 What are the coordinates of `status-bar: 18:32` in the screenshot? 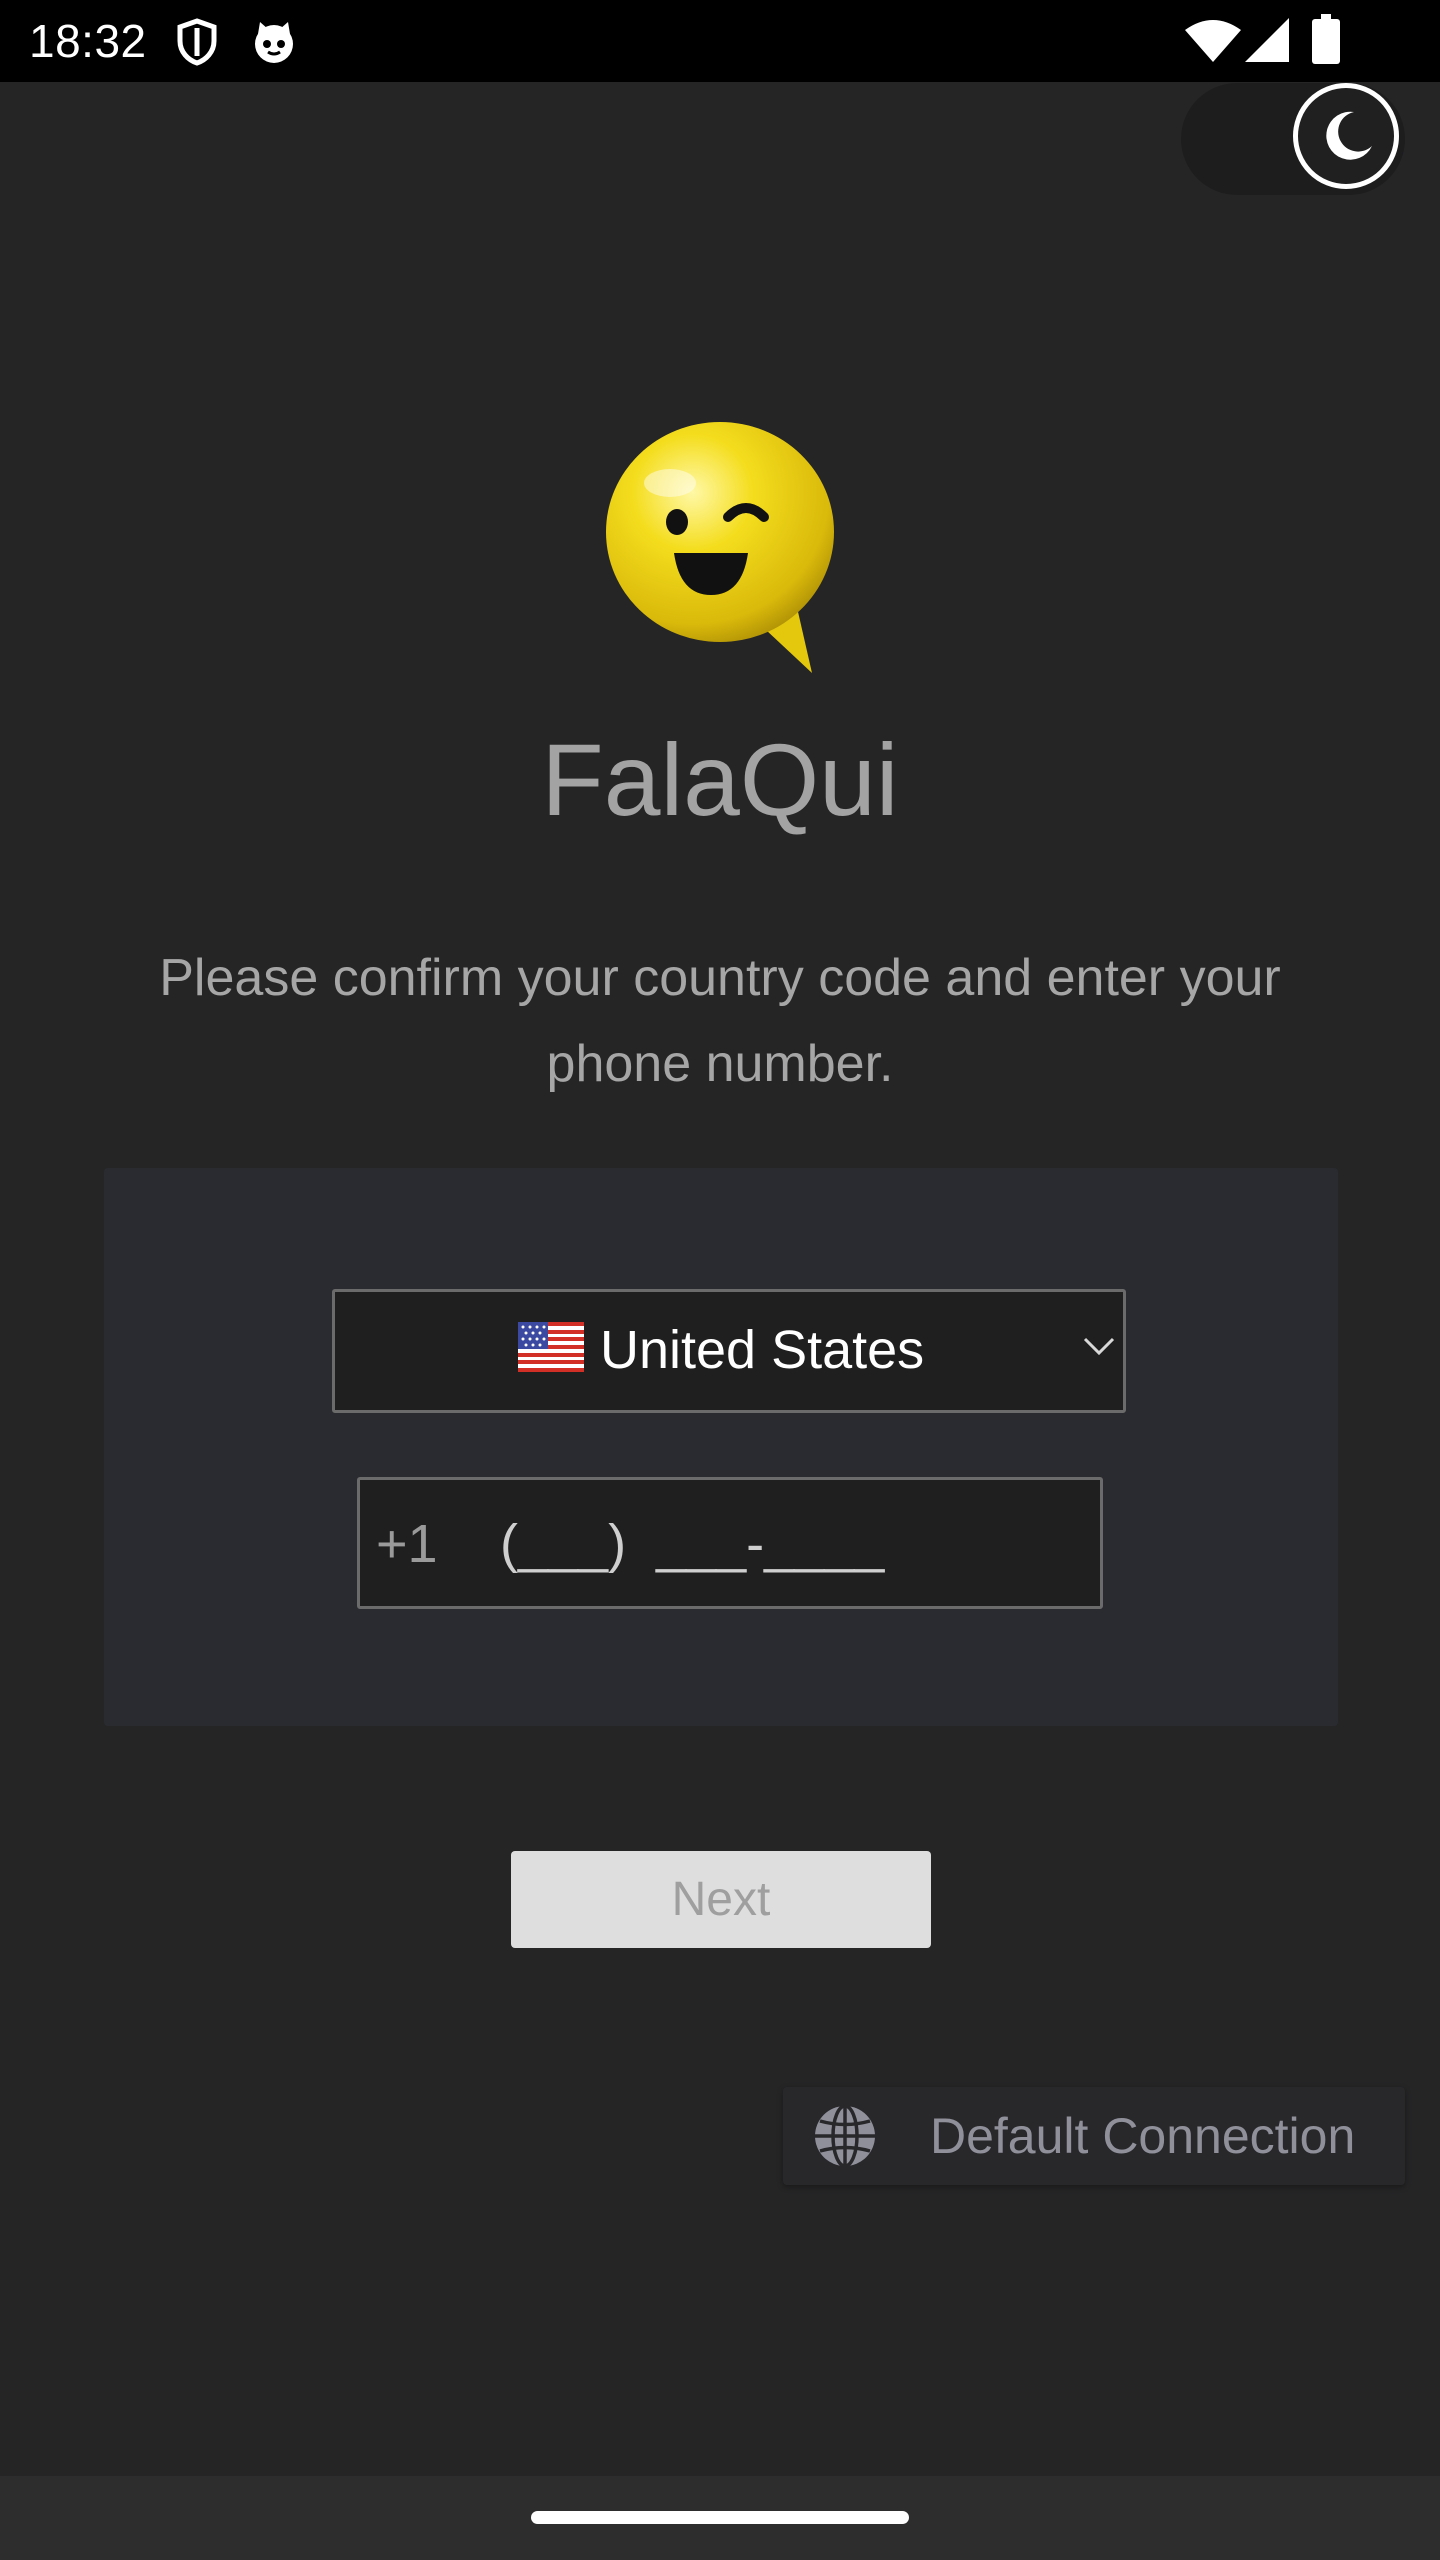 It's located at (720, 41).